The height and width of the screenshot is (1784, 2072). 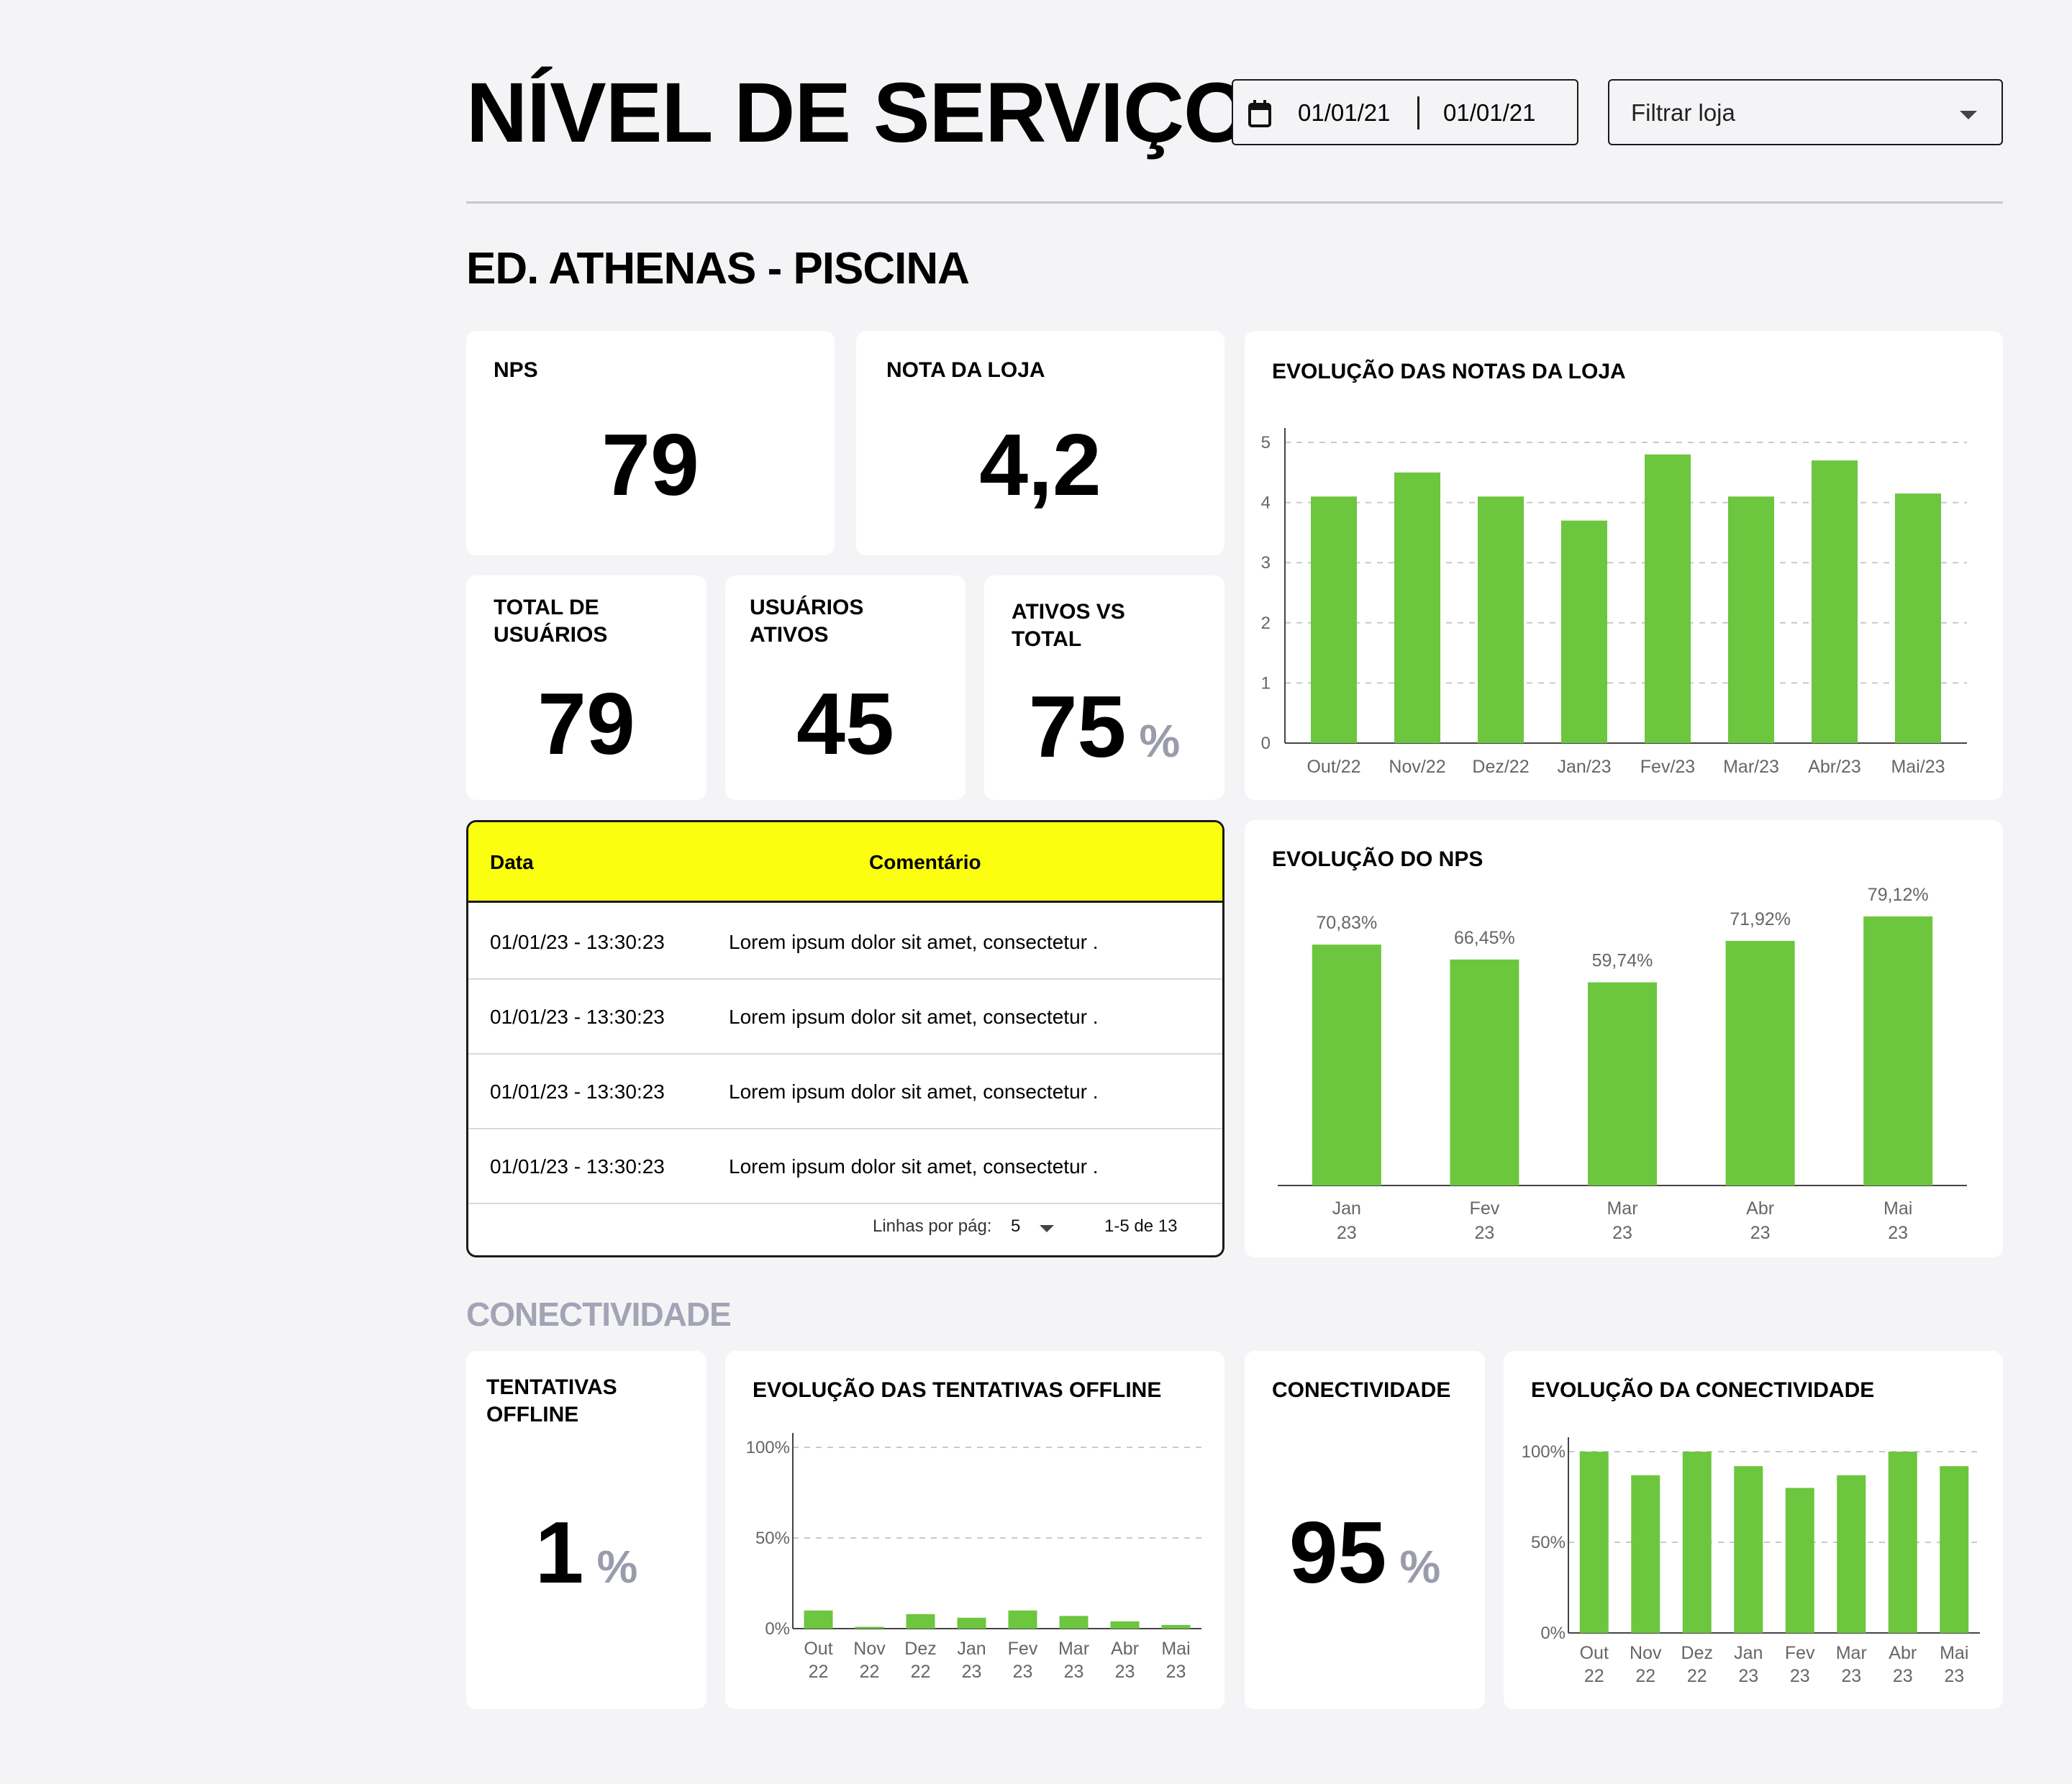 I want to click on connectivity-card: CONECTIVIDADE 95%, so click(x=1365, y=1530).